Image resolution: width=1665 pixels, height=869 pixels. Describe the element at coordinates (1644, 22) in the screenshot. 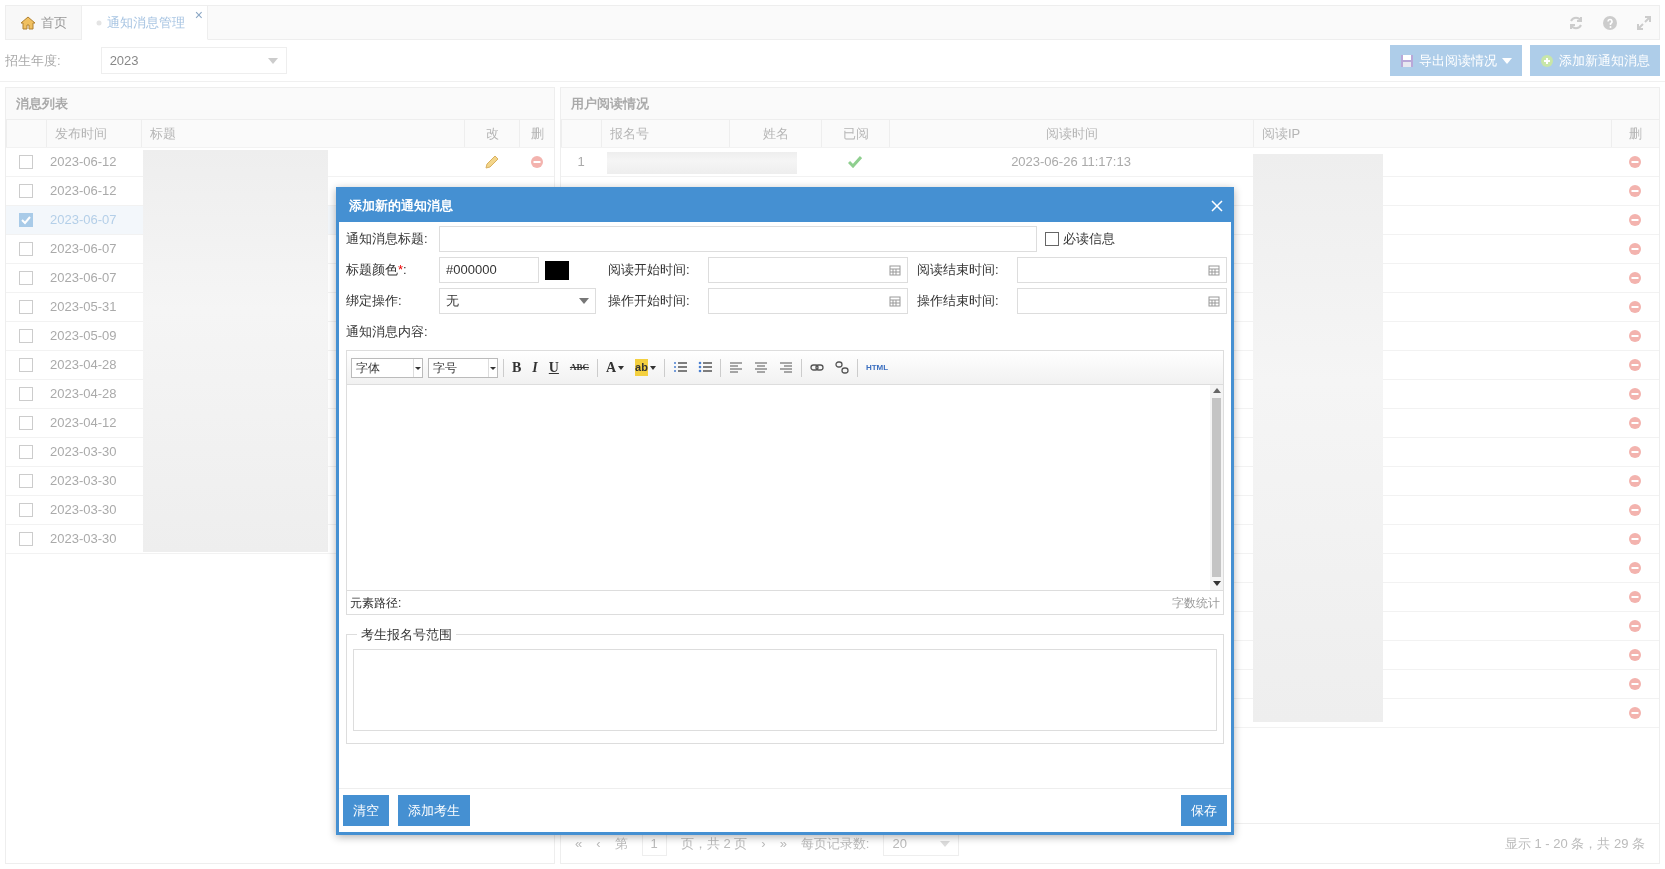

I see `expand-icon` at that location.